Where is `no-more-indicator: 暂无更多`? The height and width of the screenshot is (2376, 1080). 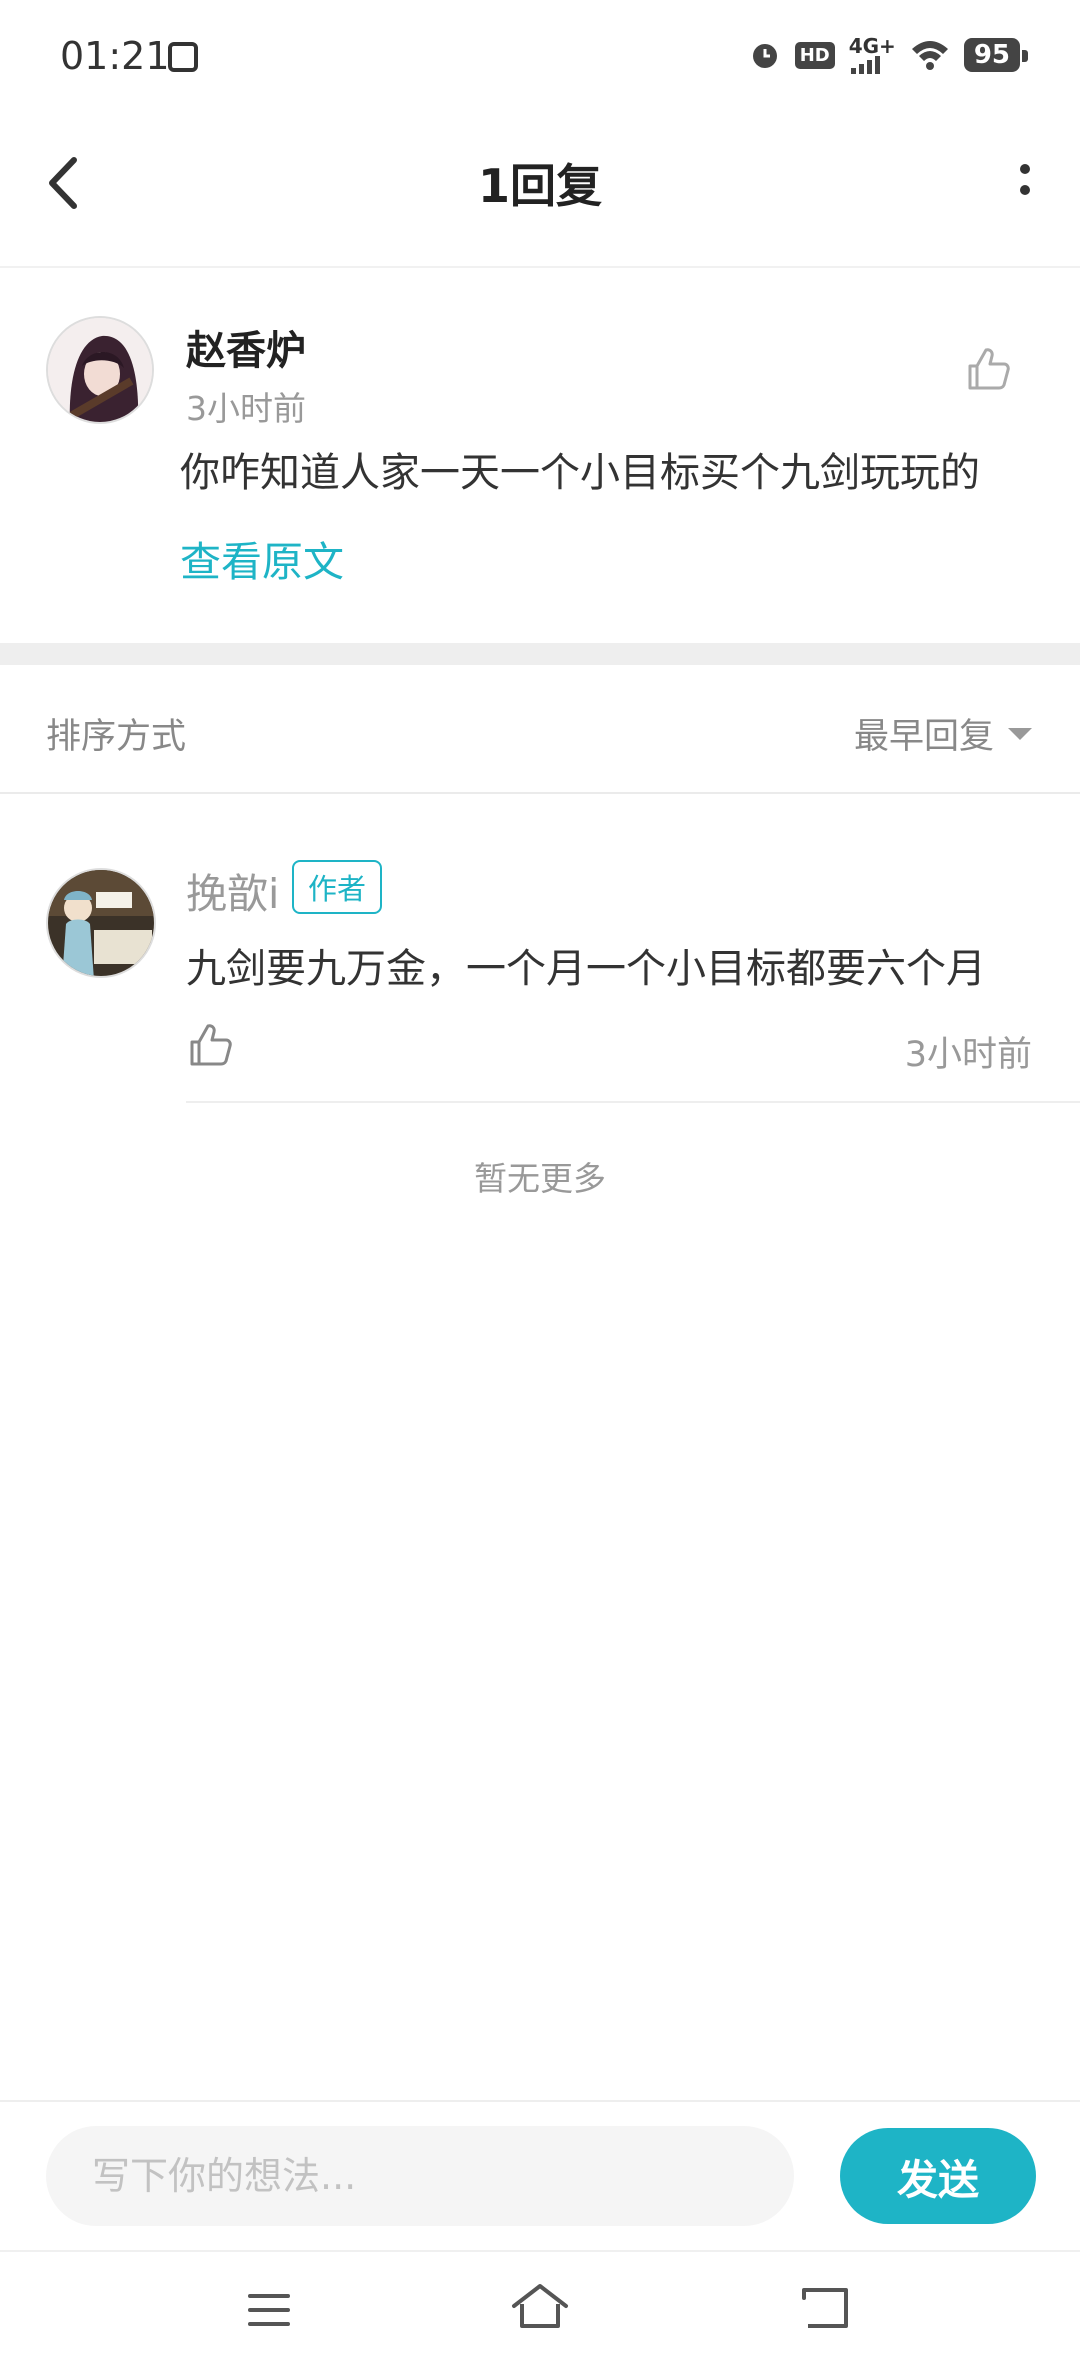
no-more-indicator: 暂无更多 is located at coordinates (540, 1178).